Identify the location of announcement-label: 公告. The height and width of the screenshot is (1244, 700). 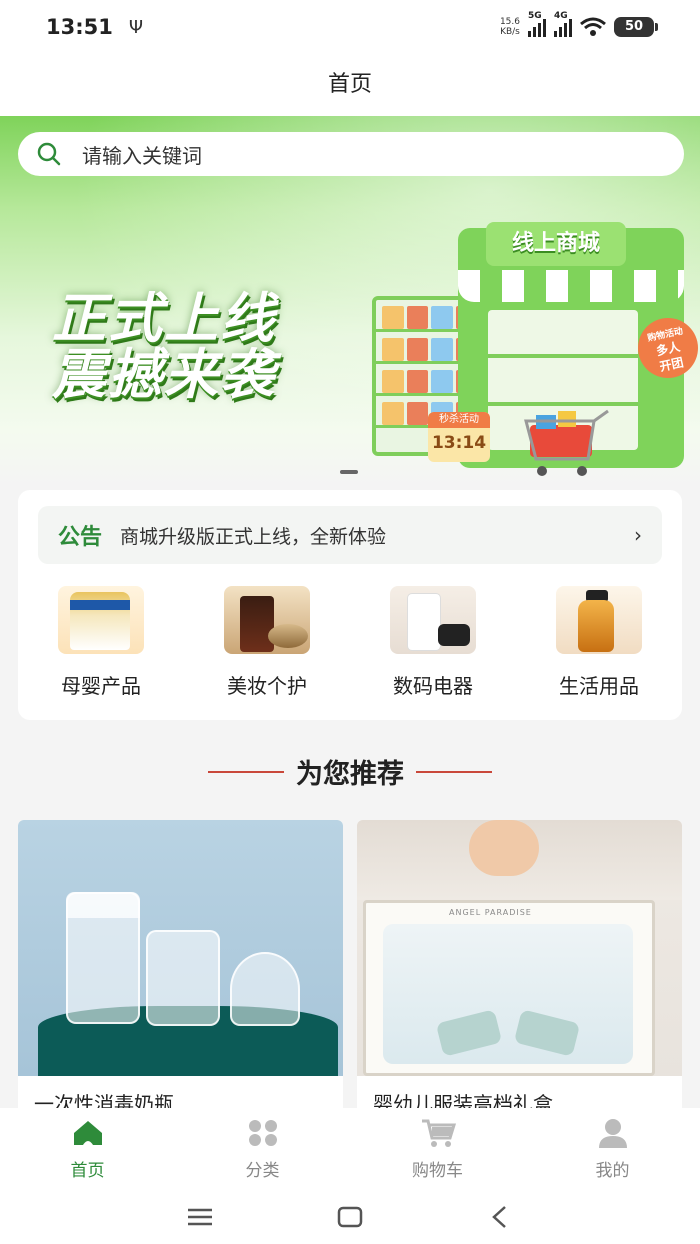
(80, 537).